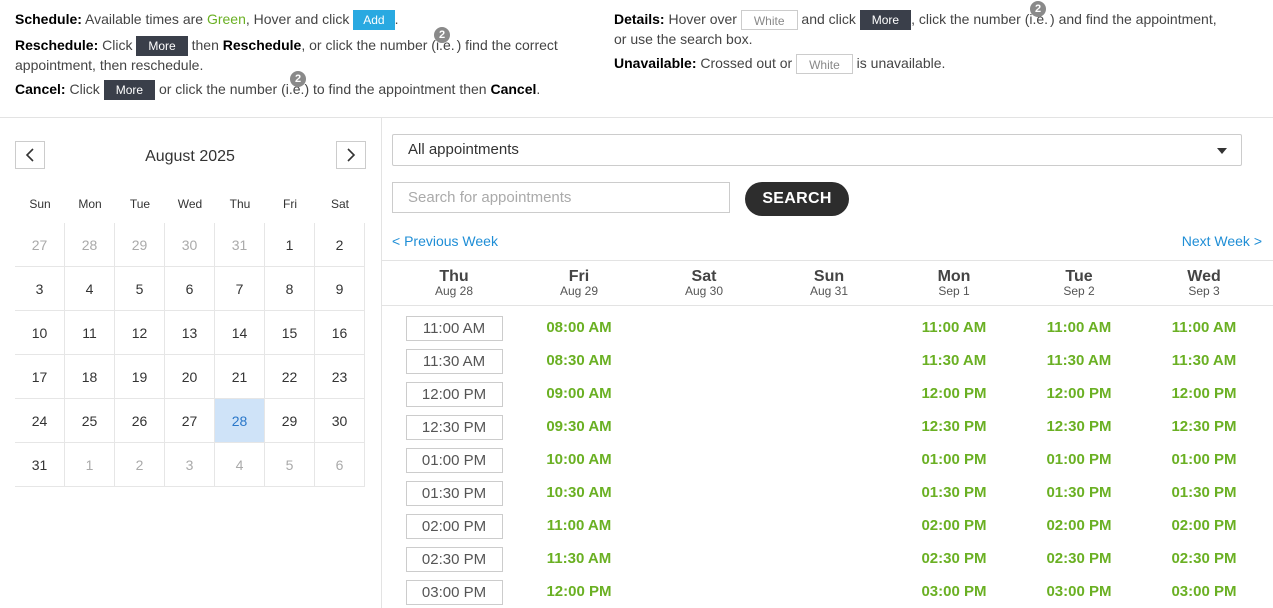 The height and width of the screenshot is (608, 1273). Describe the element at coordinates (1222, 241) in the screenshot. I see `next-week-link: Next Week >` at that location.